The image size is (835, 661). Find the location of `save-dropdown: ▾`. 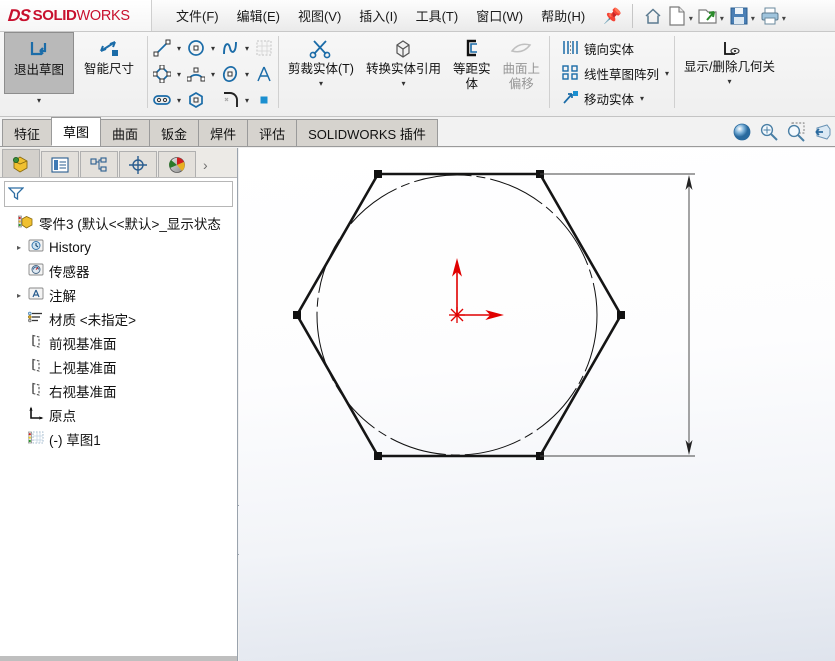

save-dropdown: ▾ is located at coordinates (753, 18).